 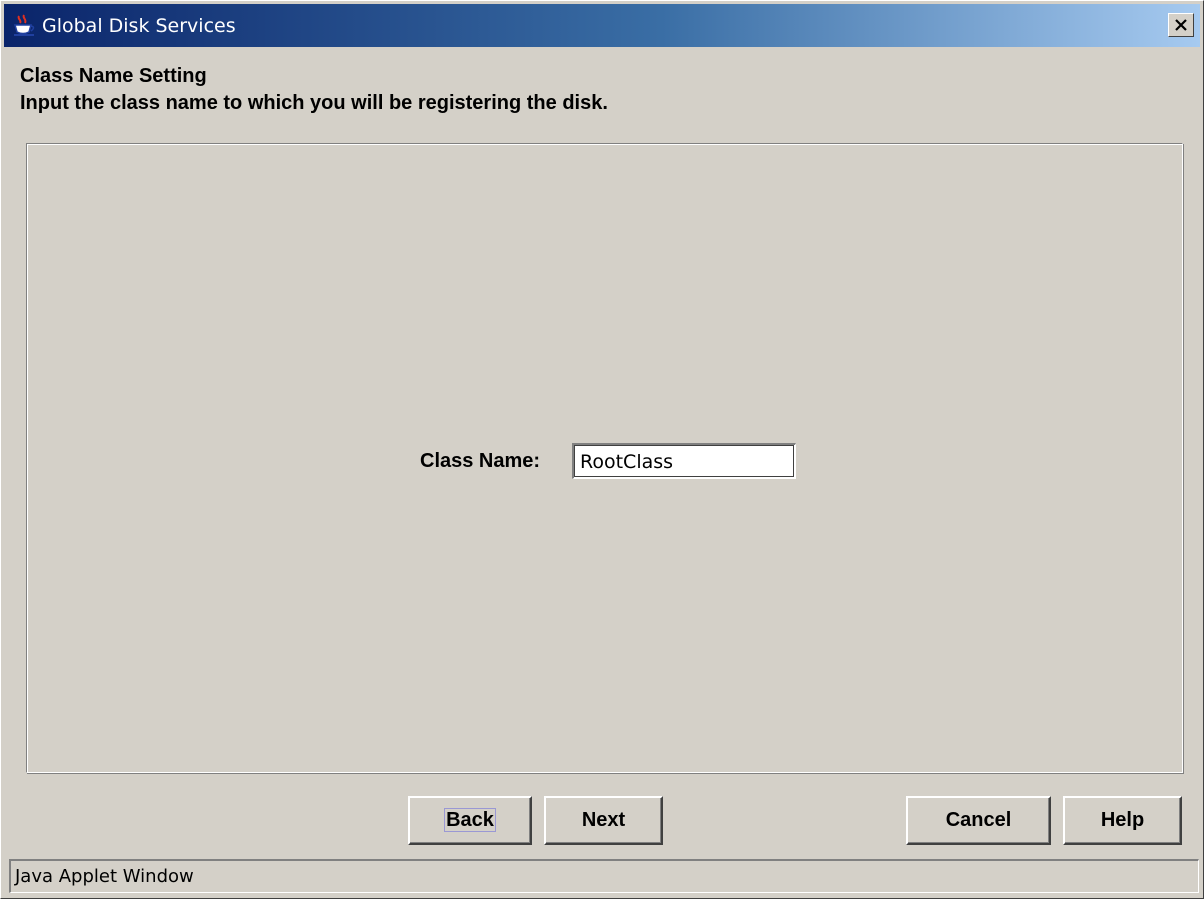 I want to click on back-button-label: Back, so click(x=470, y=820).